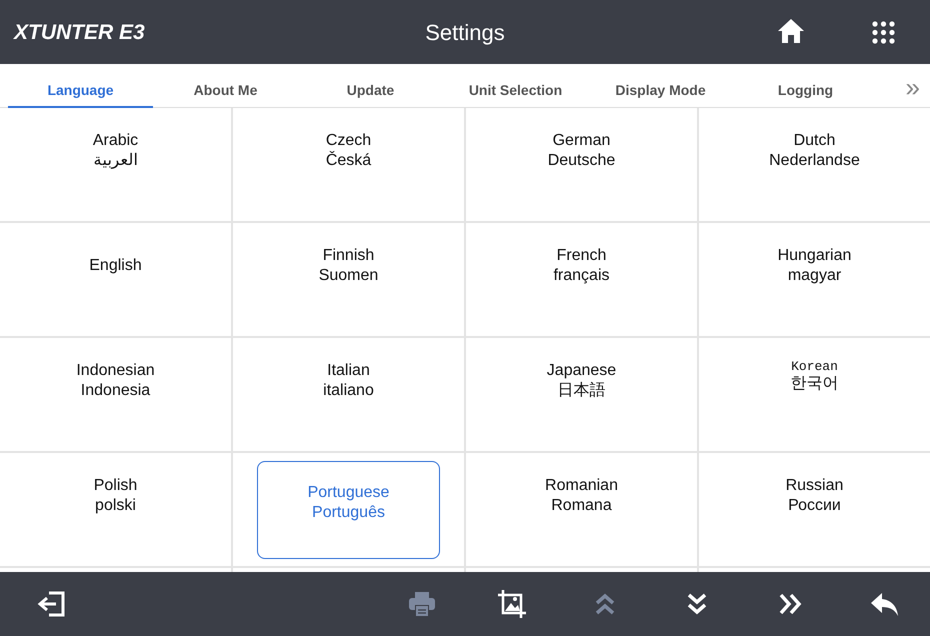 Image resolution: width=930 pixels, height=636 pixels. I want to click on apps-grid-icon, so click(883, 32).